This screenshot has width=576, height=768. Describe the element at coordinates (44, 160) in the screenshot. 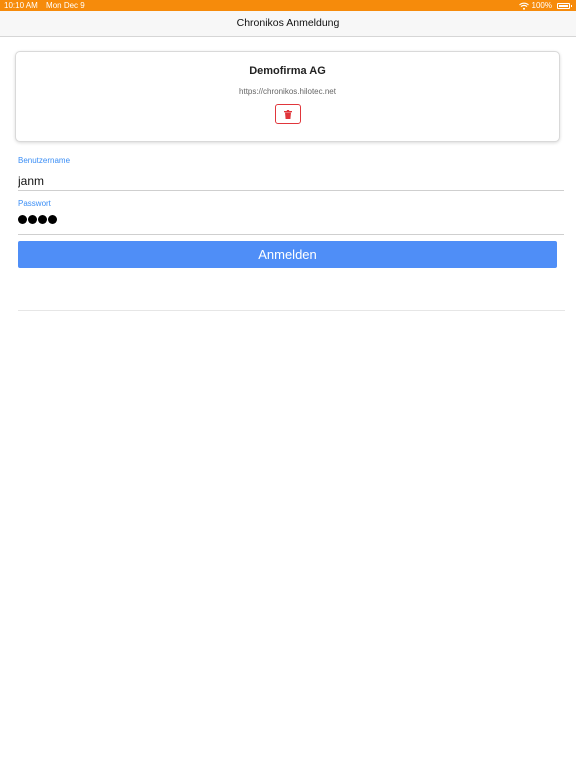

I see `username-label: Benutzername` at that location.